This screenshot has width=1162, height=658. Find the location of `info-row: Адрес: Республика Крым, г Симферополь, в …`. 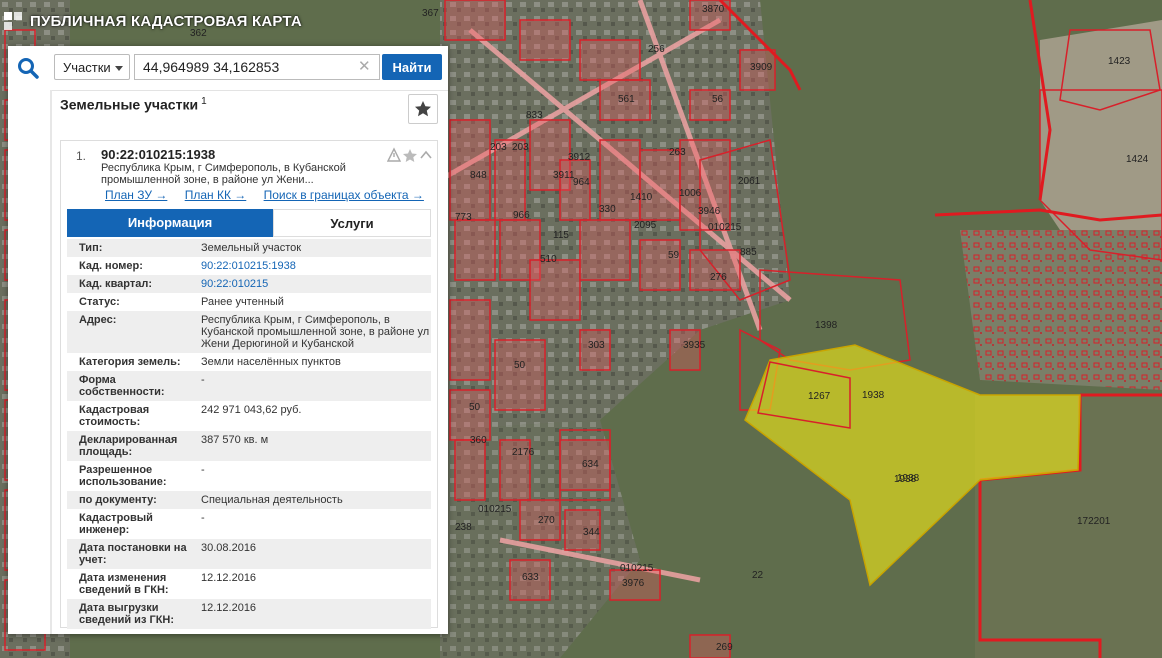

info-row: Адрес: Республика Крым, г Симферополь, в … is located at coordinates (249, 332).